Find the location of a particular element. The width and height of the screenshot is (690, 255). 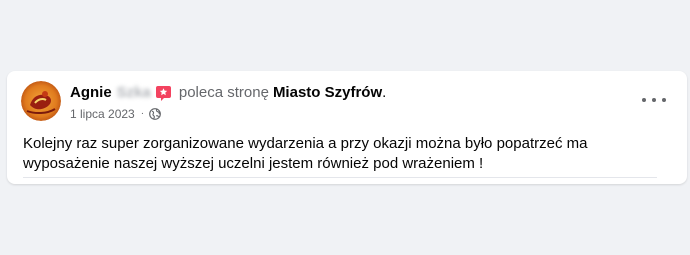

globe-icon is located at coordinates (155, 114).